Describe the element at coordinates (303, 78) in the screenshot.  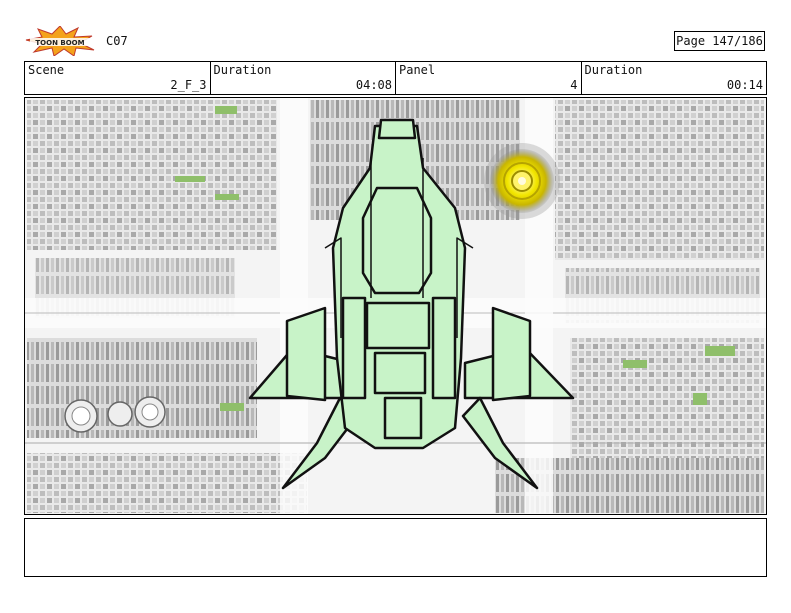
I see `scene-duration-cell: Duration 04:08` at that location.